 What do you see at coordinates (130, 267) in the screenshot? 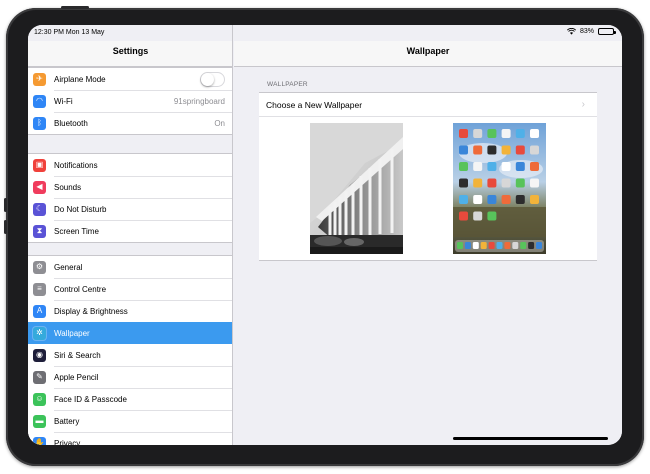
I see `sidebar-item-general: ⚙ General` at bounding box center [130, 267].